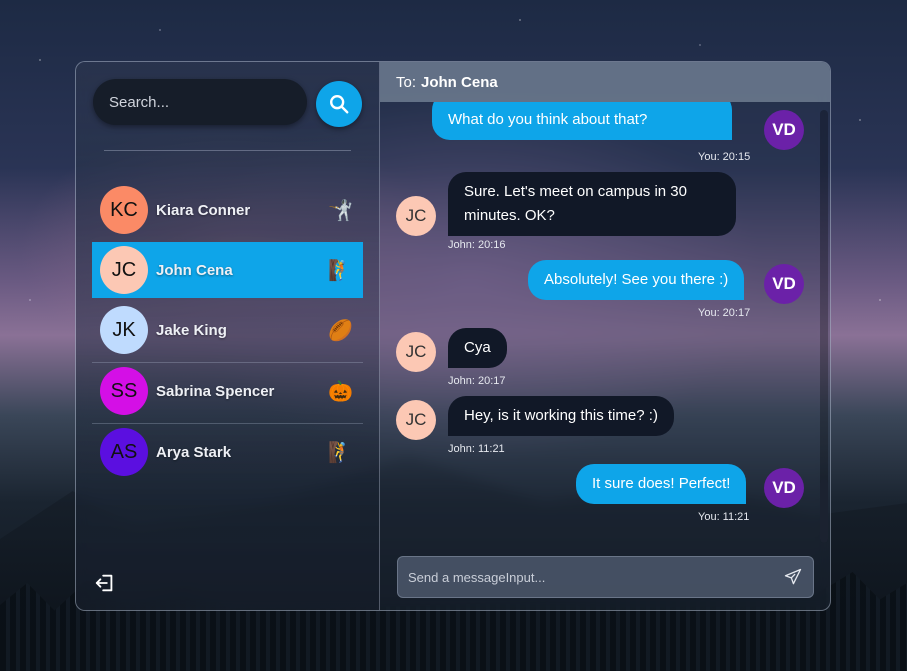 This screenshot has width=907, height=671. I want to click on message-bubble: Cya, so click(477, 348).